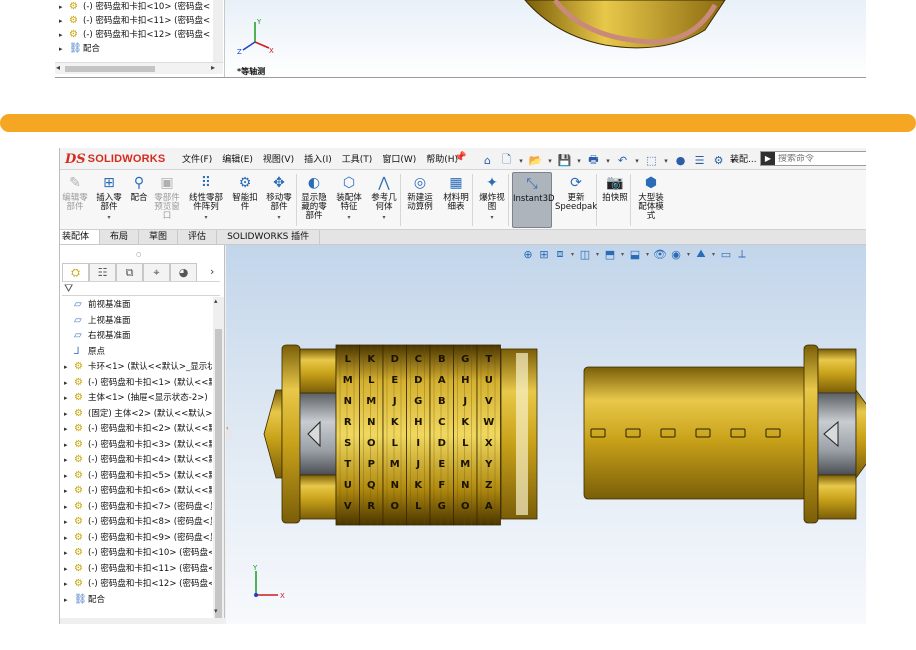 The image size is (916, 650). What do you see at coordinates (136, 305) in the screenshot?
I see `tree-item: ▱ 前视基准面` at bounding box center [136, 305].